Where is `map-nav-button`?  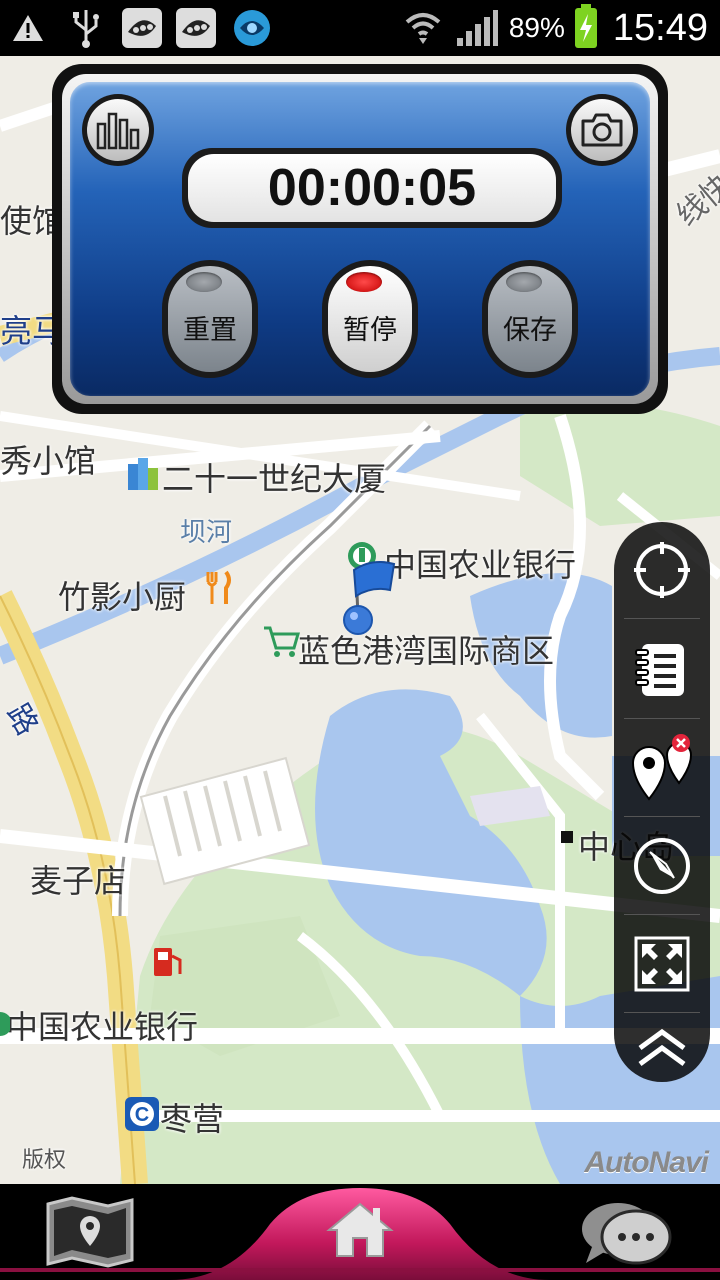
map-nav-button is located at coordinates (90, 1232).